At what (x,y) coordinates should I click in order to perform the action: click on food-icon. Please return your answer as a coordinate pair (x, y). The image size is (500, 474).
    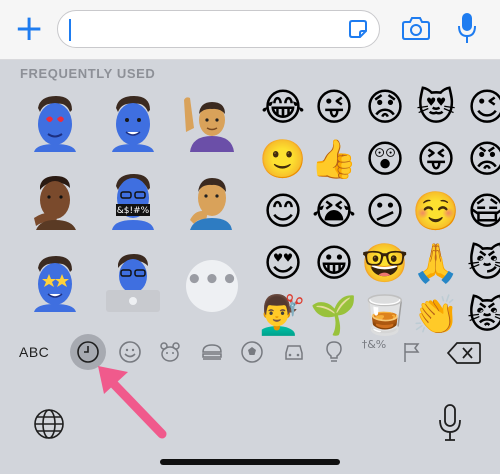
    Looking at the image, I should click on (212, 352).